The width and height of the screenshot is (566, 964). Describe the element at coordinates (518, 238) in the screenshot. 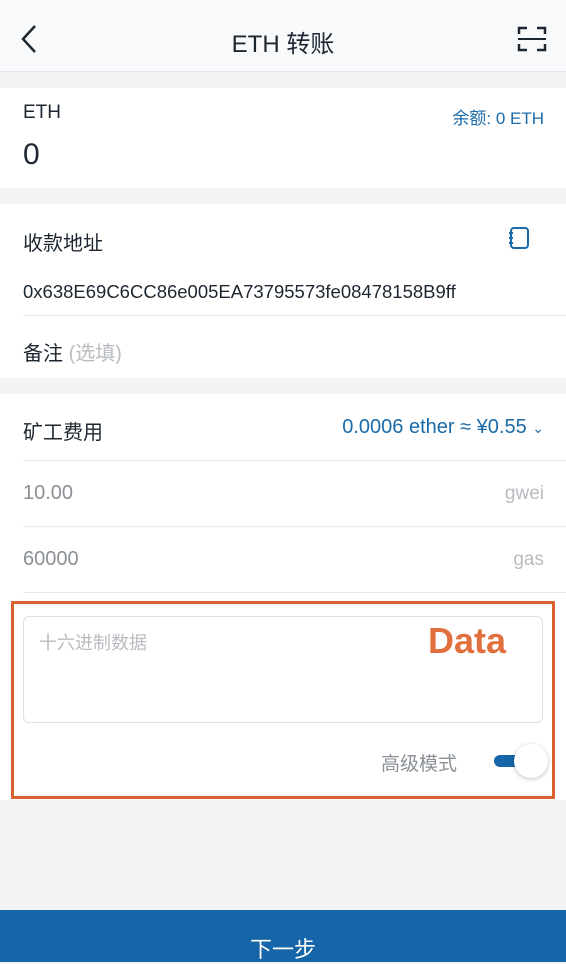

I see `address-book-icon` at that location.